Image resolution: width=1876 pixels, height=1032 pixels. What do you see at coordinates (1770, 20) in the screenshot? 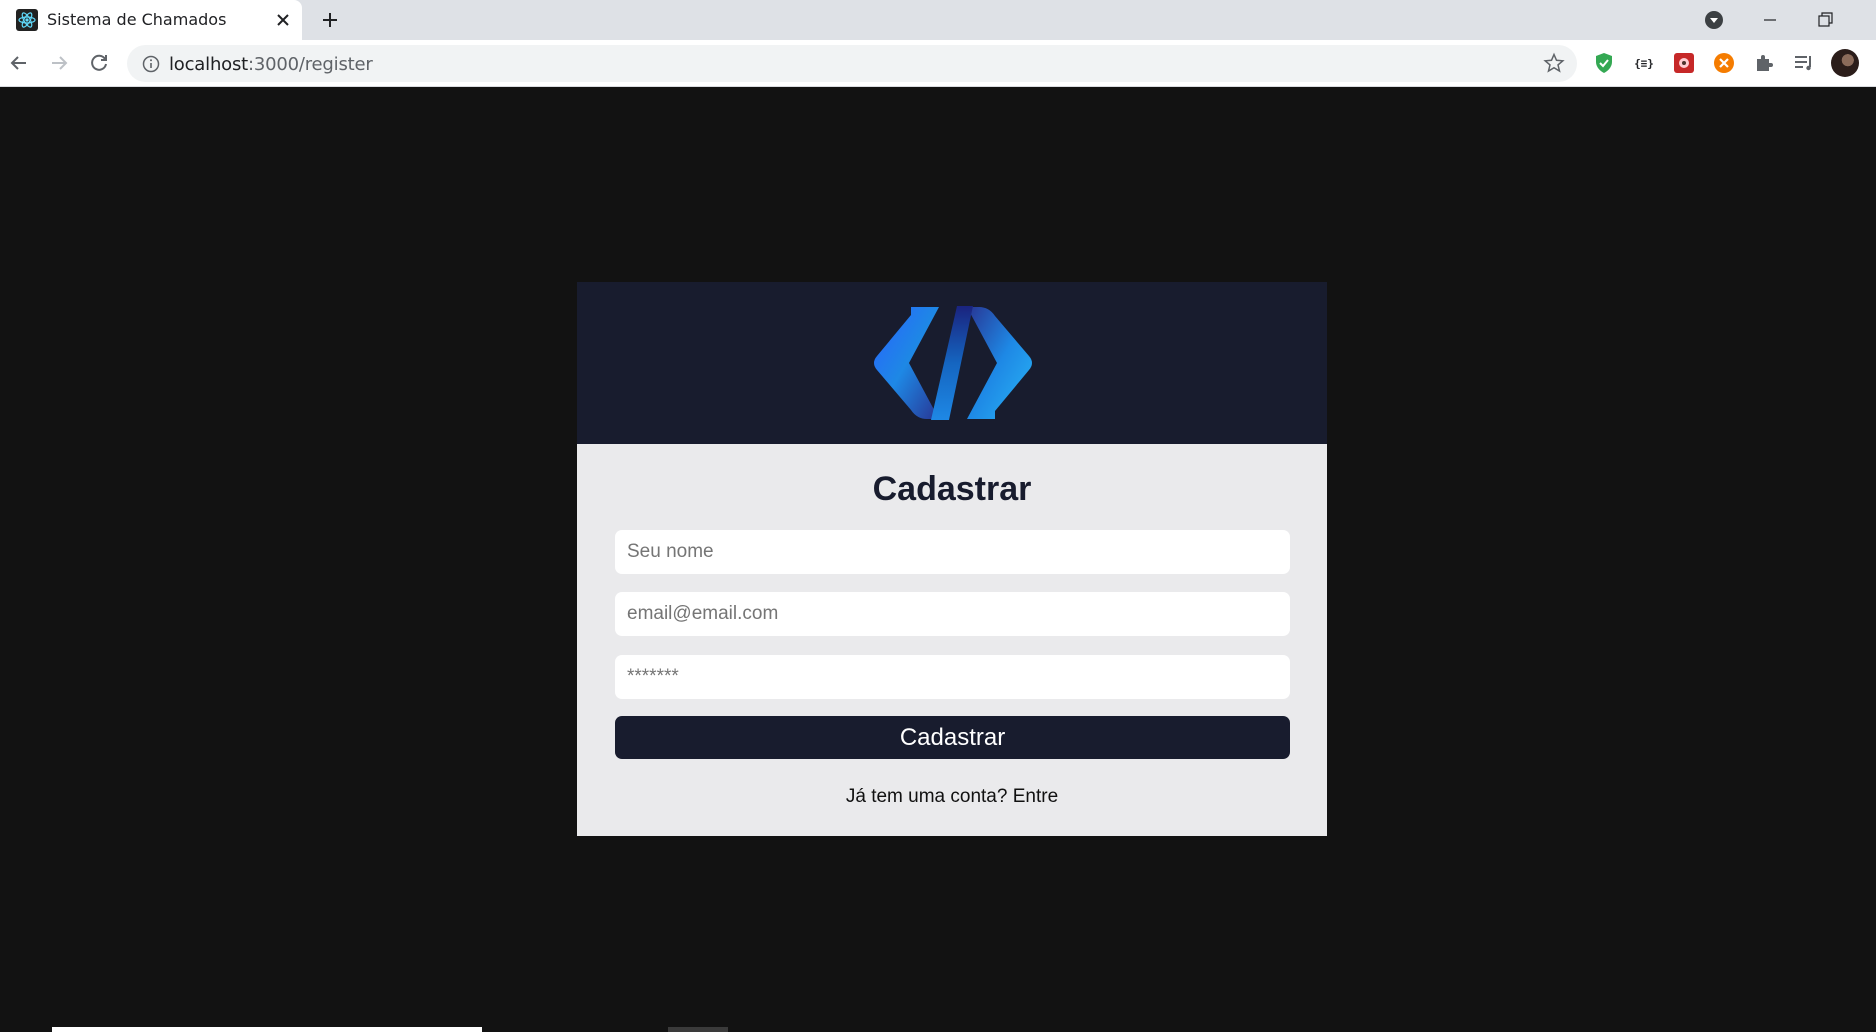
I see `minimize-icon` at bounding box center [1770, 20].